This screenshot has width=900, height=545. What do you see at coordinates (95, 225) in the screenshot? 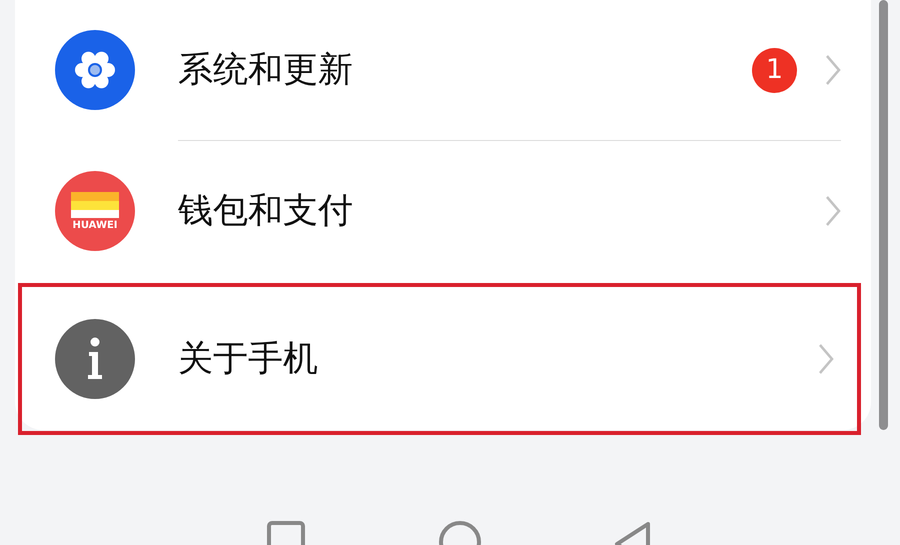
I see `logo-text: HUAWEI` at bounding box center [95, 225].